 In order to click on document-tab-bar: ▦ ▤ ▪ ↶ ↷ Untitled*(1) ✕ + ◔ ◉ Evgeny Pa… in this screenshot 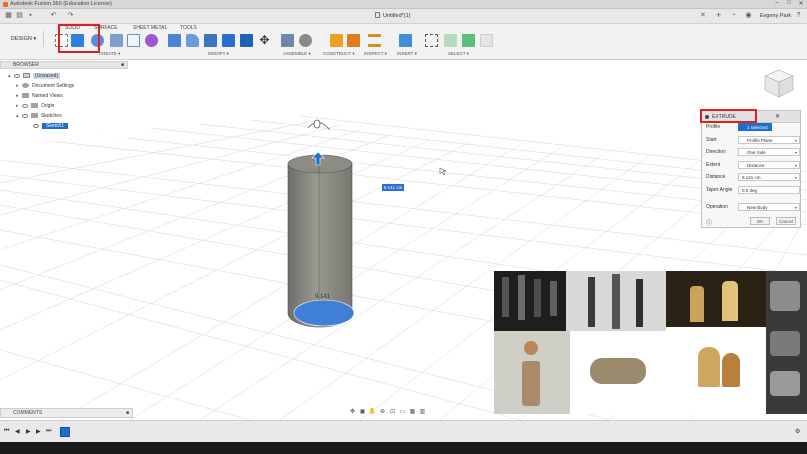, I will do `click(403, 16)`.